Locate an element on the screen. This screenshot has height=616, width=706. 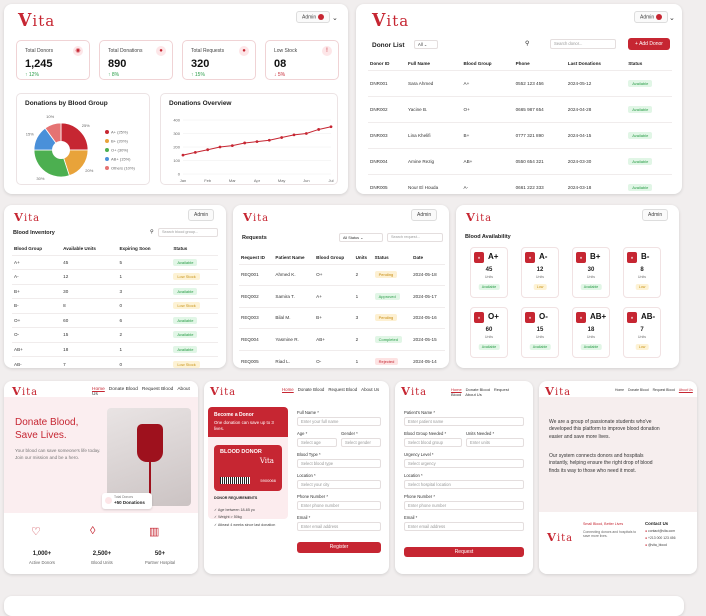
footer-logo: Vita is located at coordinates (560, 537).